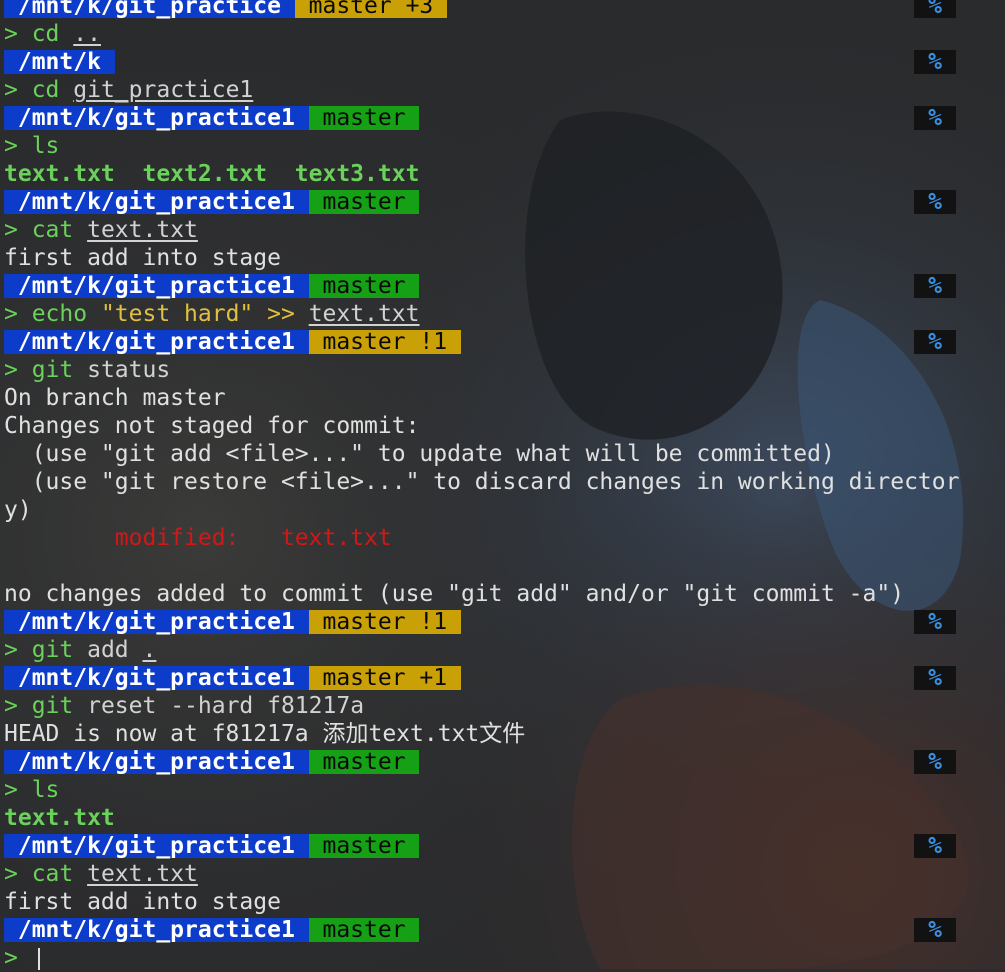 The image size is (1005, 972). What do you see at coordinates (371, 9) in the screenshot?
I see `git-branch-badge: master +3` at bounding box center [371, 9].